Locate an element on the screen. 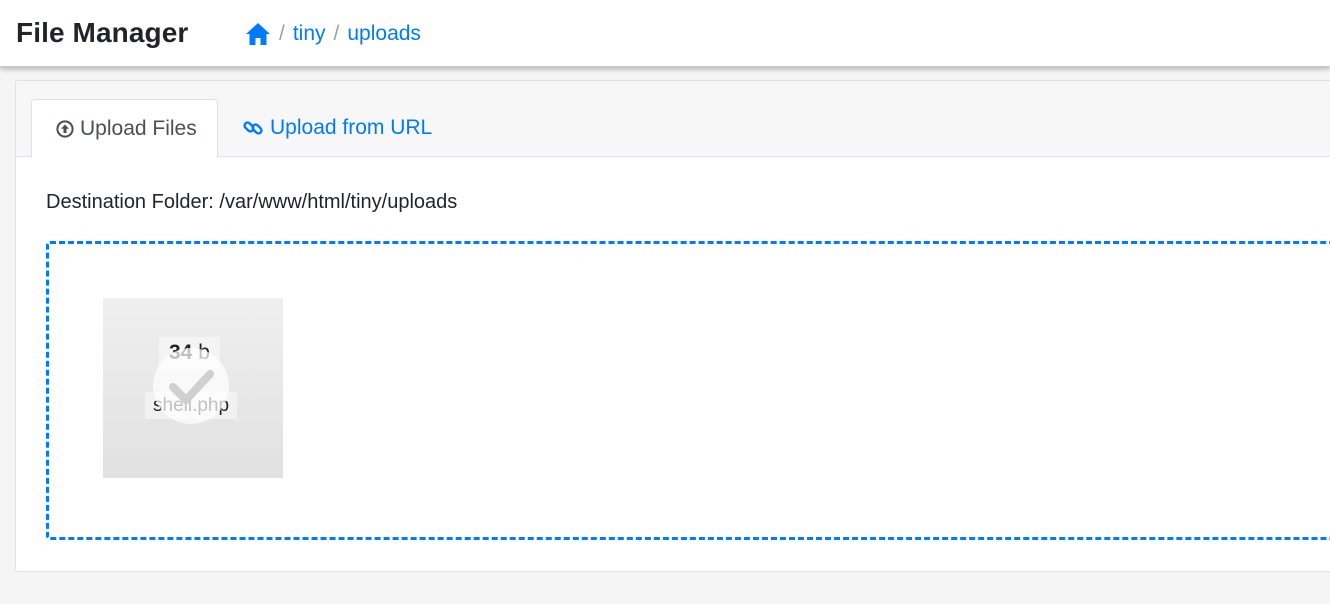 This screenshot has width=1330, height=604. tab-bar: Upload Files Upload from URL is located at coordinates (673, 119).